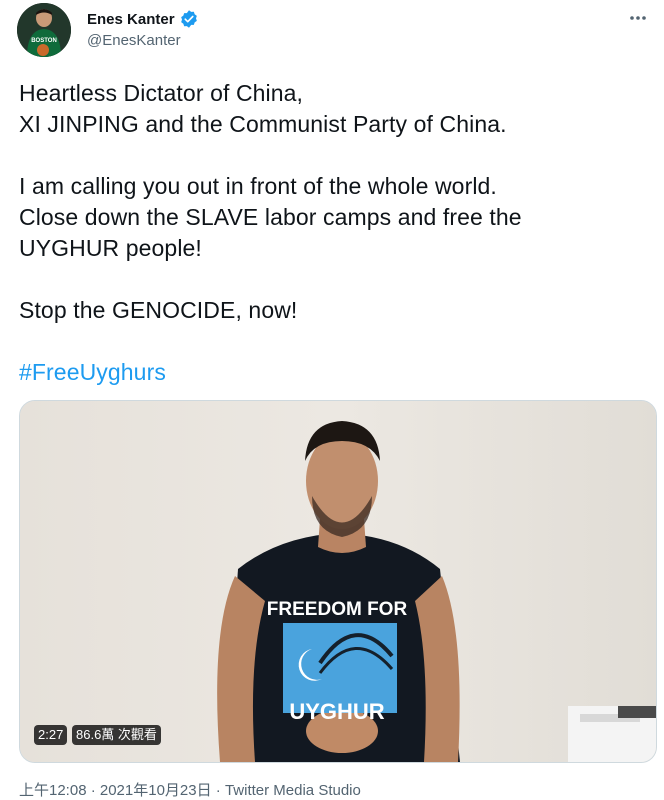  I want to click on tweet-line: UYGHUR people!, so click(110, 248).